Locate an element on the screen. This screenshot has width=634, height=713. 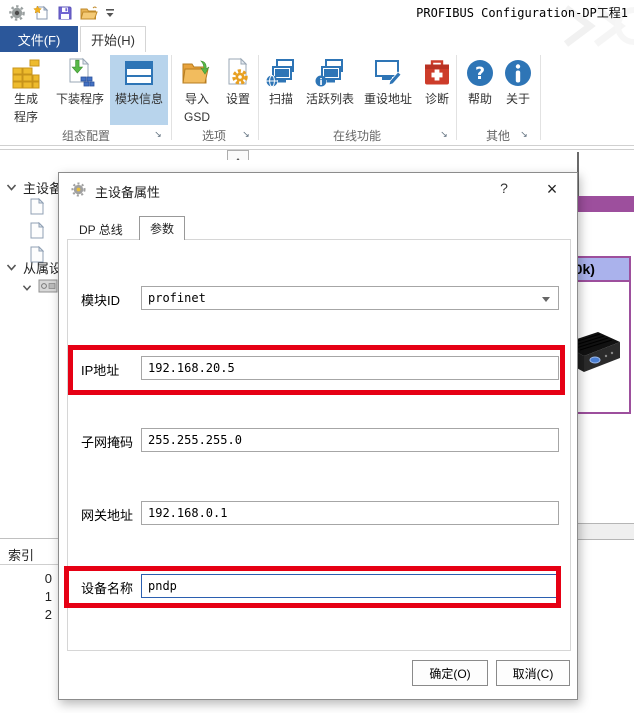
customize-arrow-icon is located at coordinates (110, 13).